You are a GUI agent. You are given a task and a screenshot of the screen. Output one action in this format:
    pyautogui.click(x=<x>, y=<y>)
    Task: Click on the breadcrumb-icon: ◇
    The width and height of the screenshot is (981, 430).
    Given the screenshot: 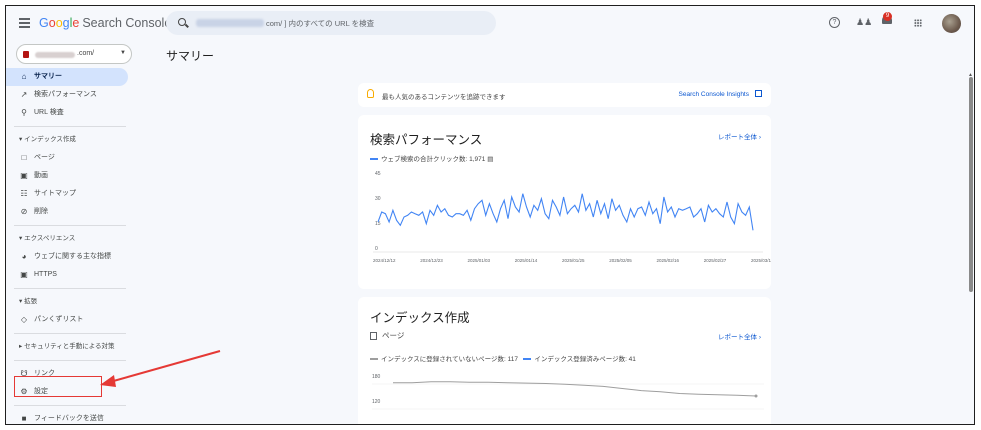 What is the action you would take?
    pyautogui.click(x=24, y=319)
    